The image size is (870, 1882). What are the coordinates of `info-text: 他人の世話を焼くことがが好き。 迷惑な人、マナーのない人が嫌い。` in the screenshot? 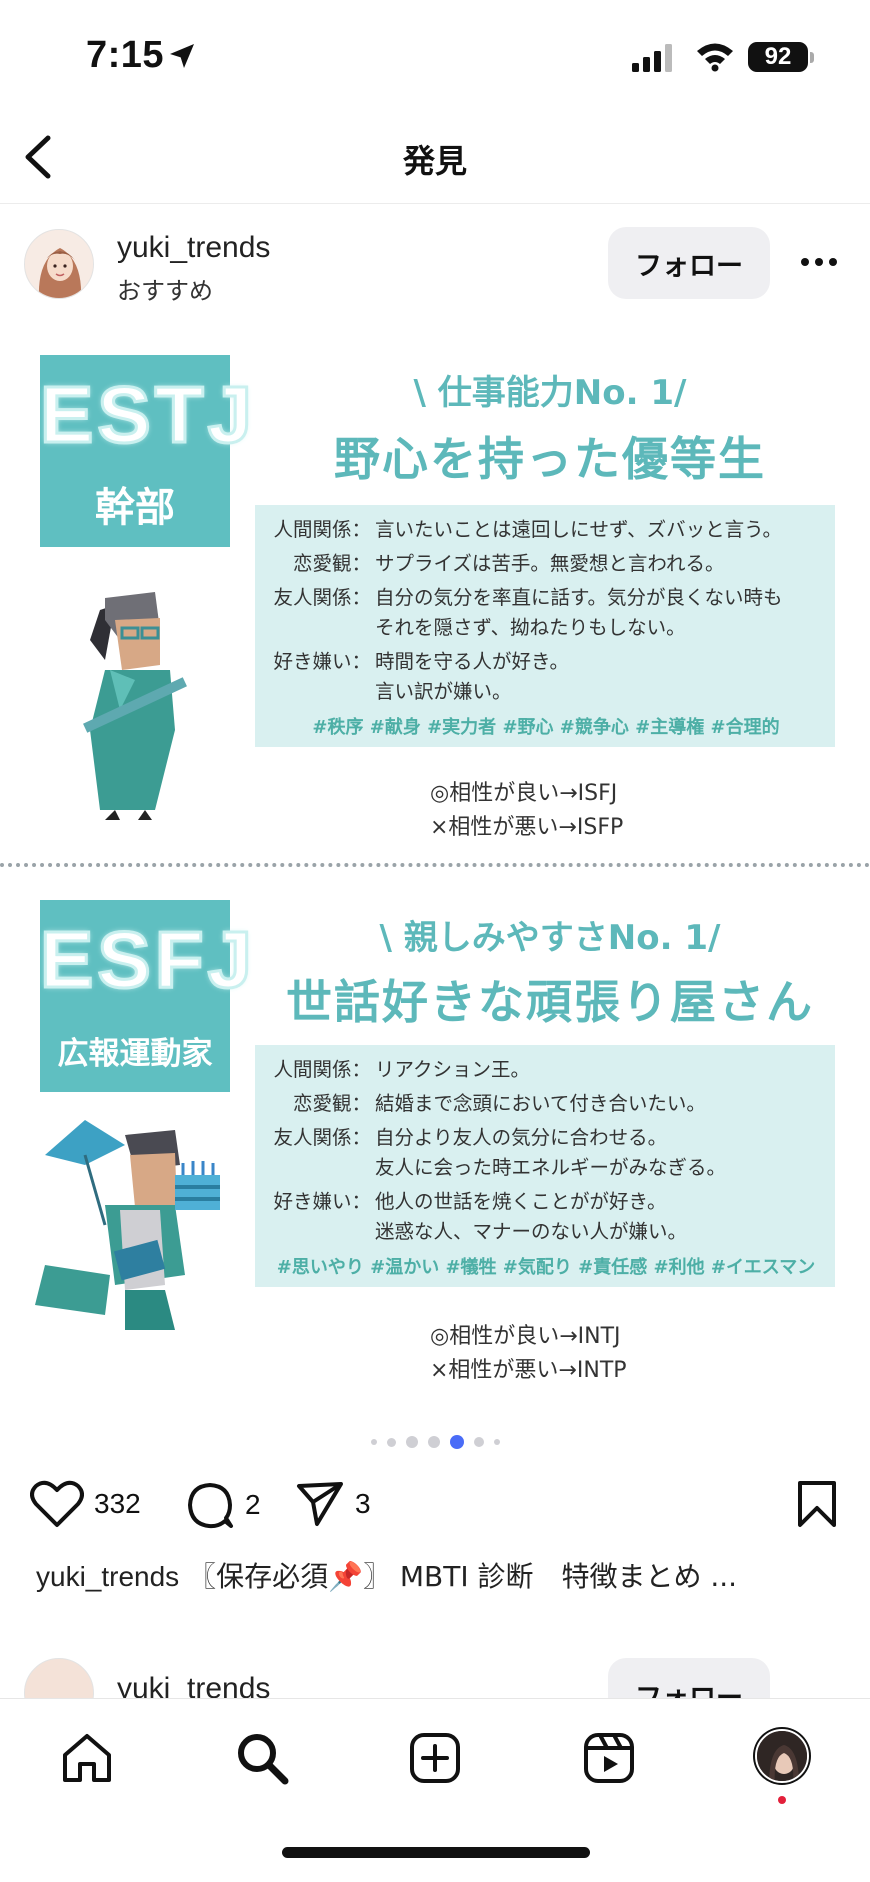 It's located at (531, 1216).